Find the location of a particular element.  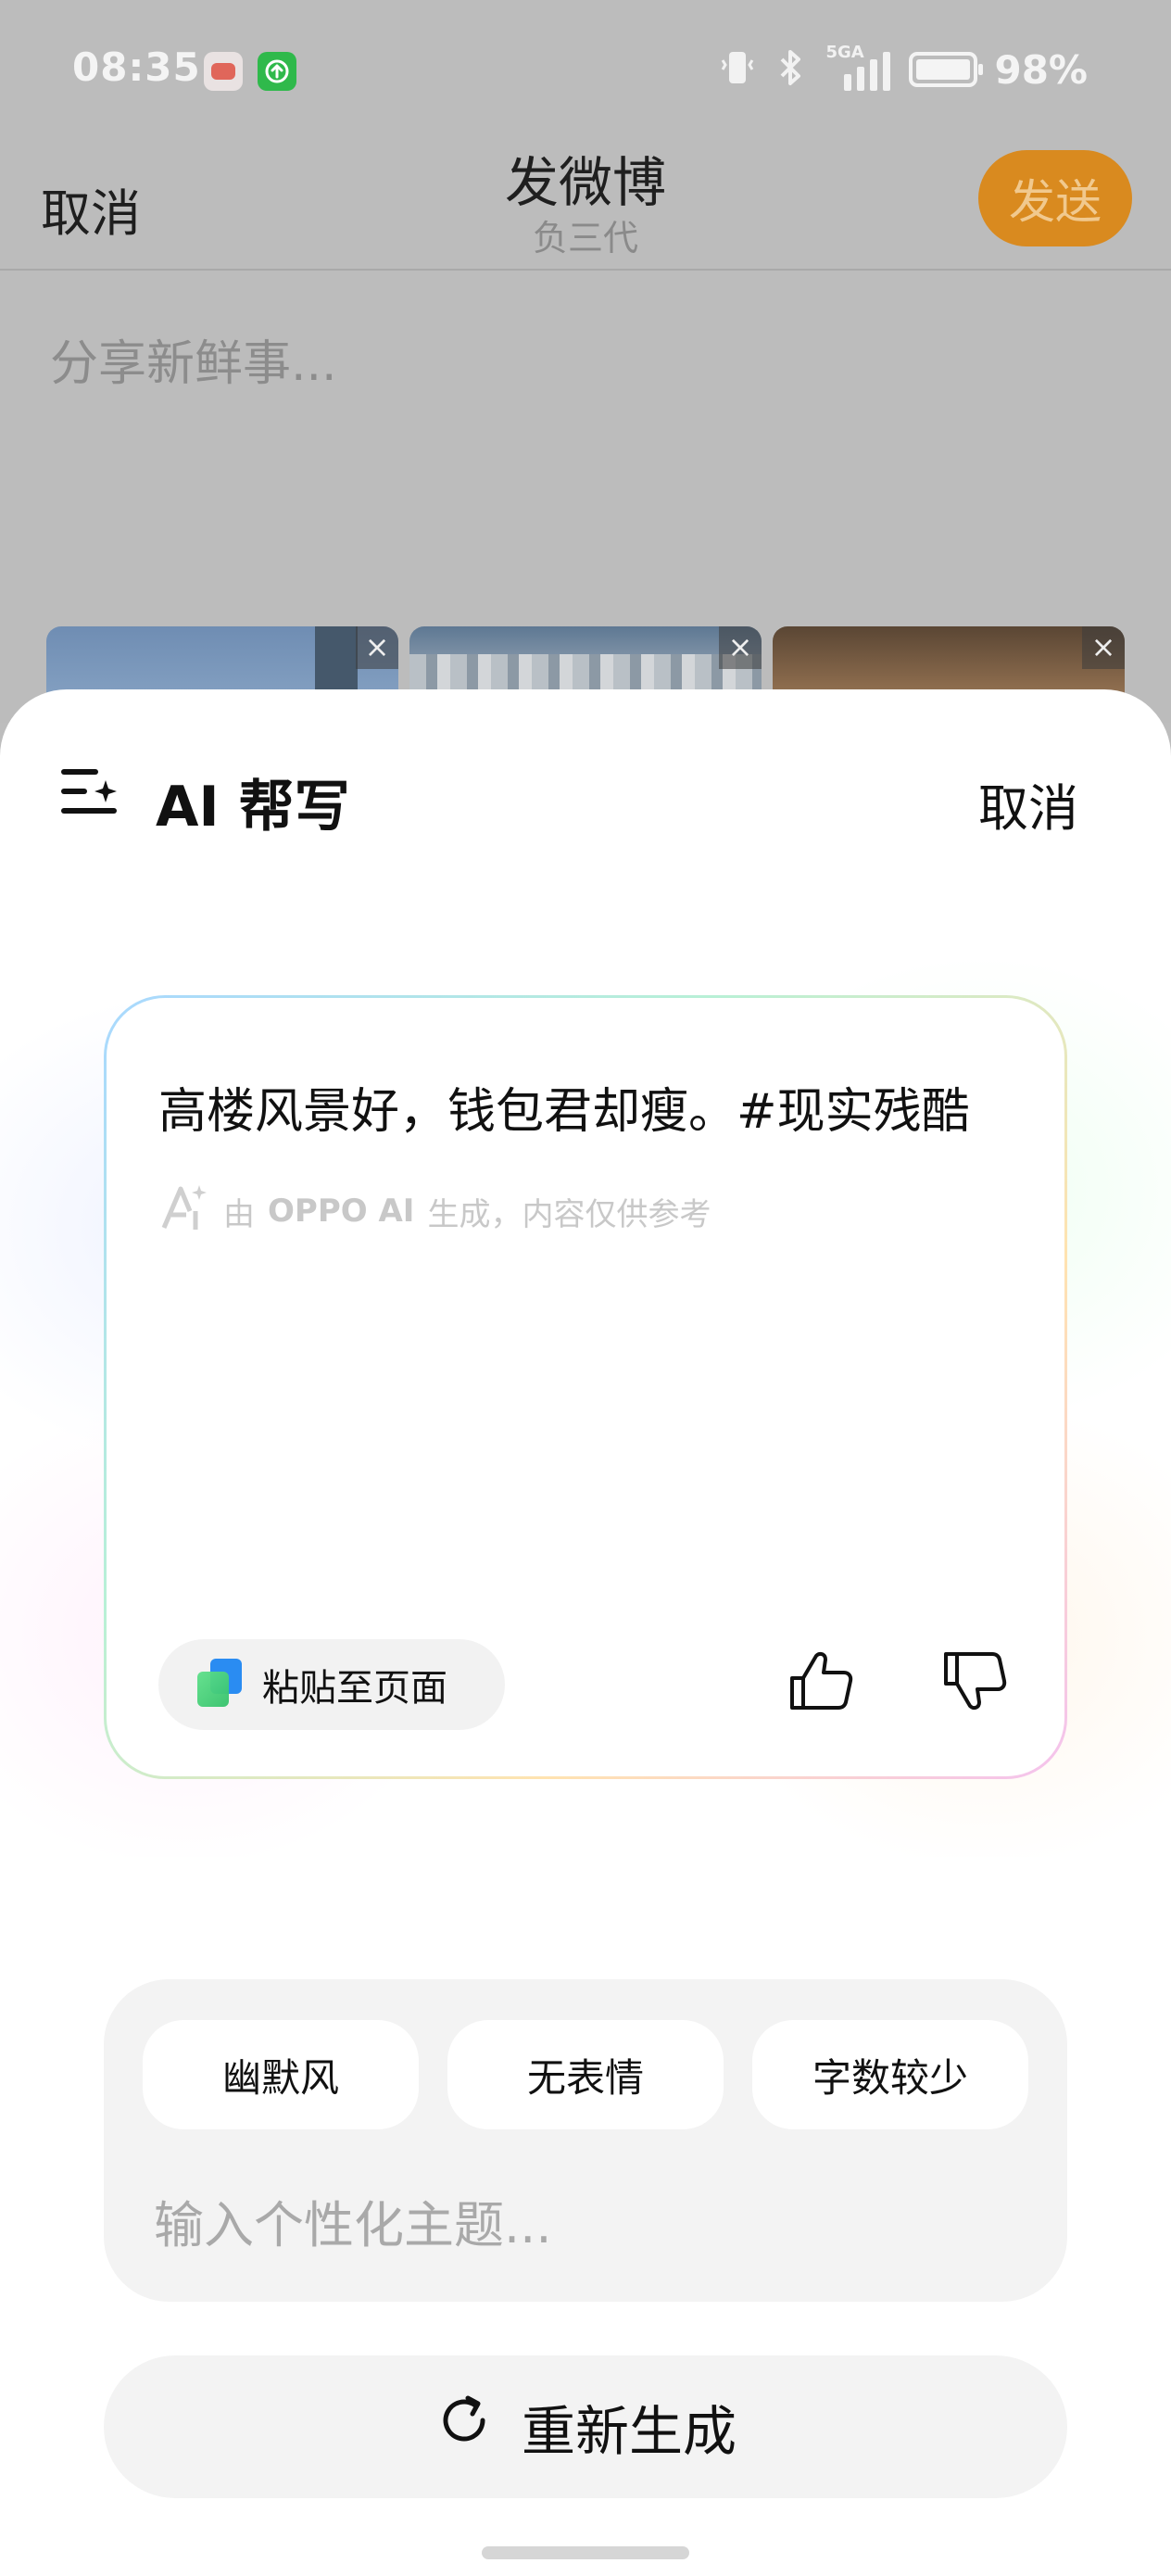

sheet-cancel-button: 取消 is located at coordinates (1028, 804).